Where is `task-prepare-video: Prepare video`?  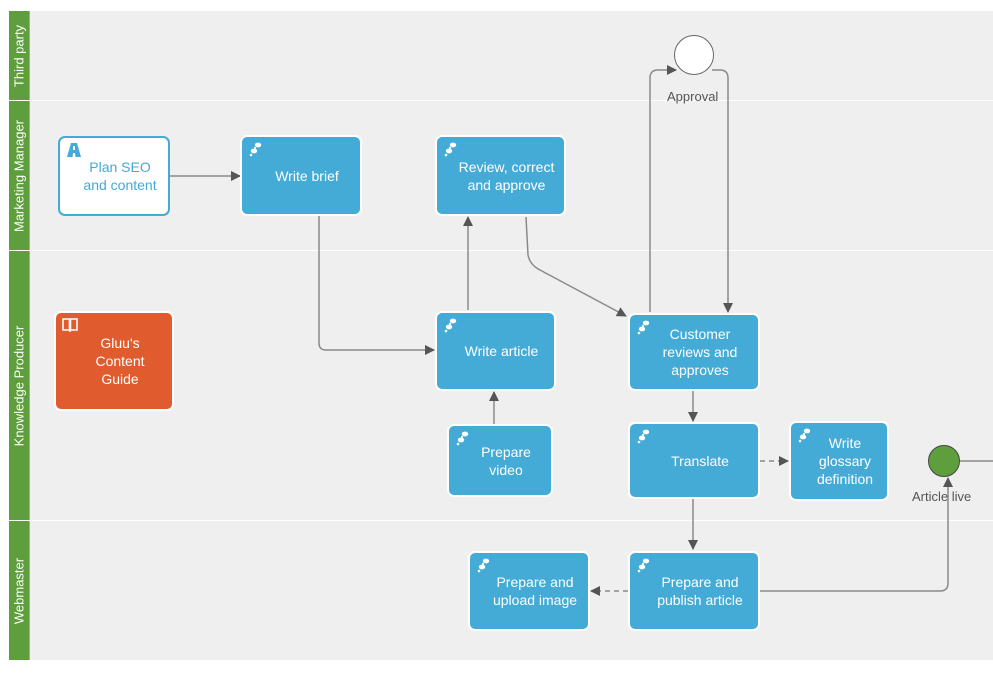
task-prepare-video: Prepare video is located at coordinates (500, 460).